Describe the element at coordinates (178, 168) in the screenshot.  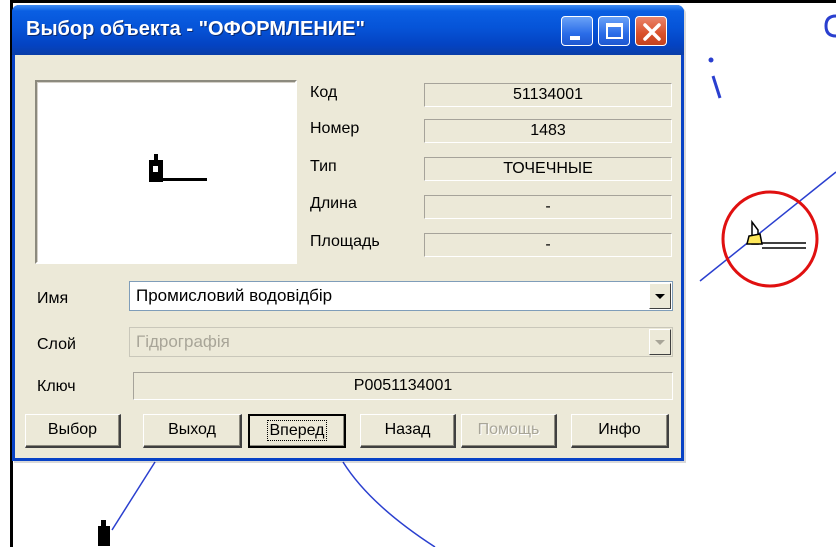
I see `object-symbol-icon` at that location.